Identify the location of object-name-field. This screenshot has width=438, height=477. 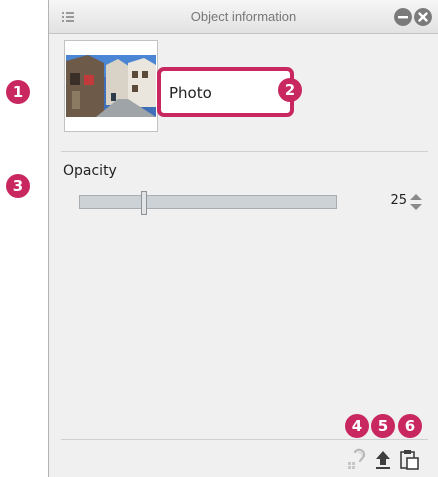
(224, 93).